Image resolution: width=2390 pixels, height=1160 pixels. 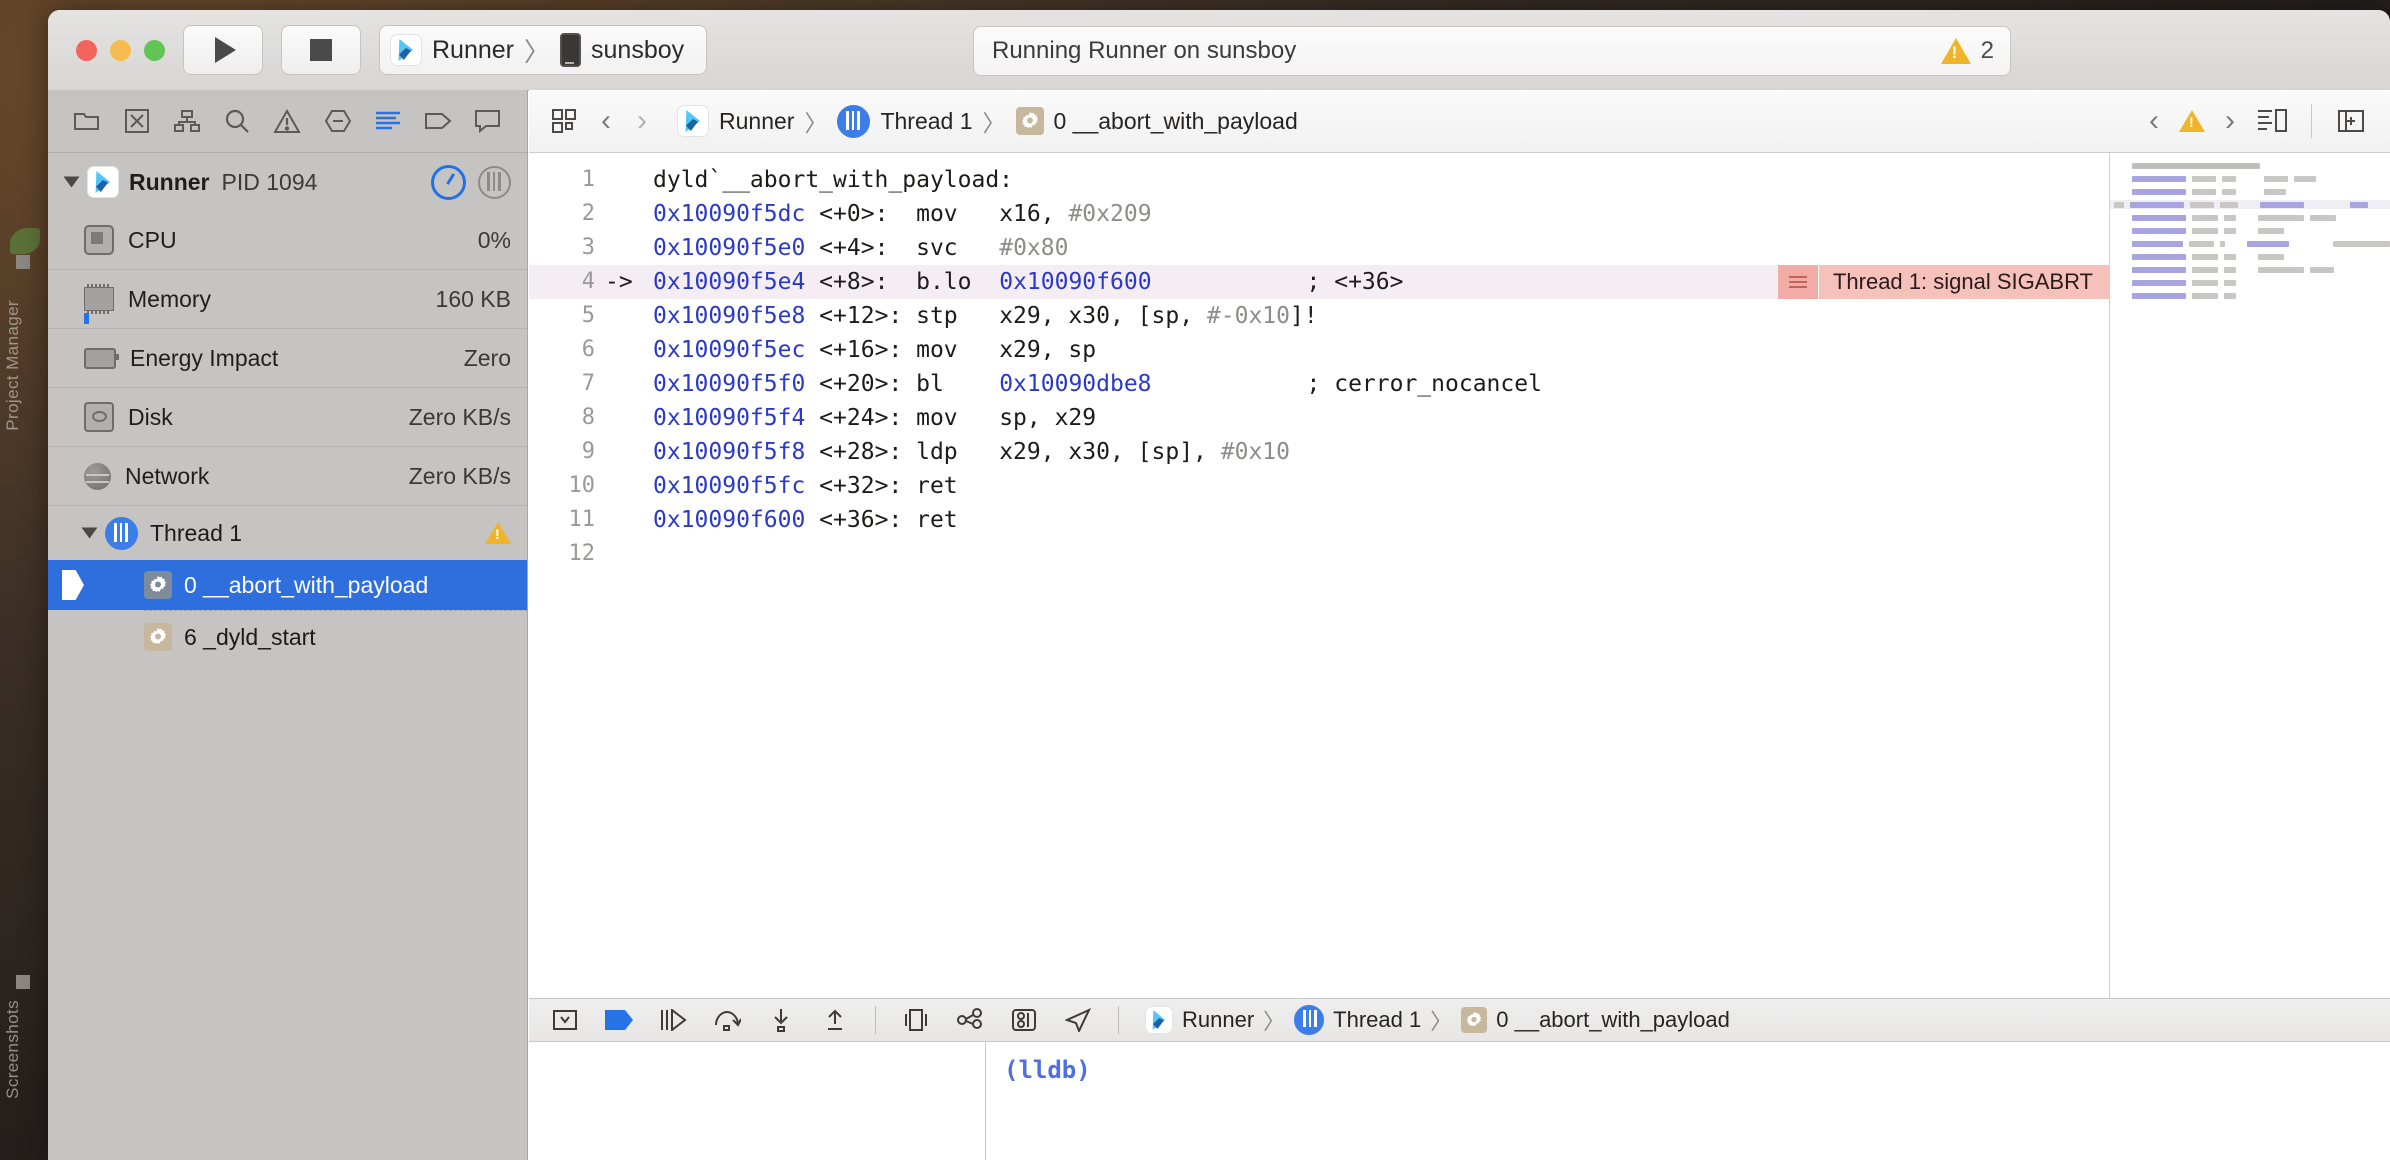 I want to click on environment-overrides-icon, so click(x=1024, y=1020).